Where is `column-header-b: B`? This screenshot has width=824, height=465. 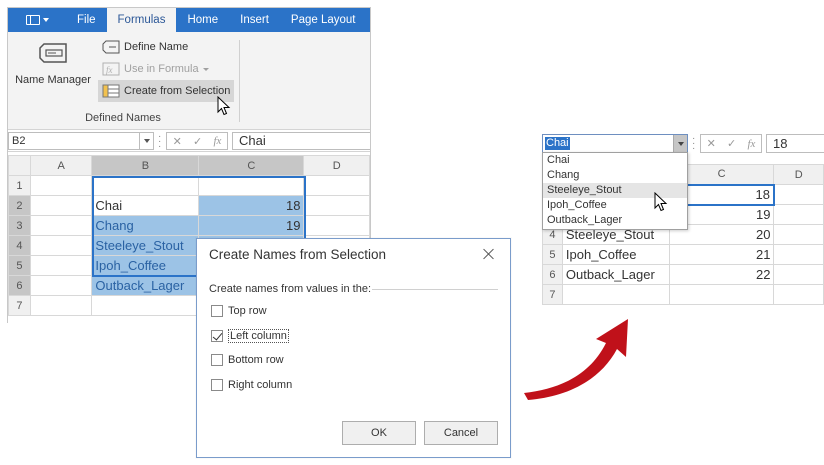
column-header-b: B is located at coordinates (145, 165).